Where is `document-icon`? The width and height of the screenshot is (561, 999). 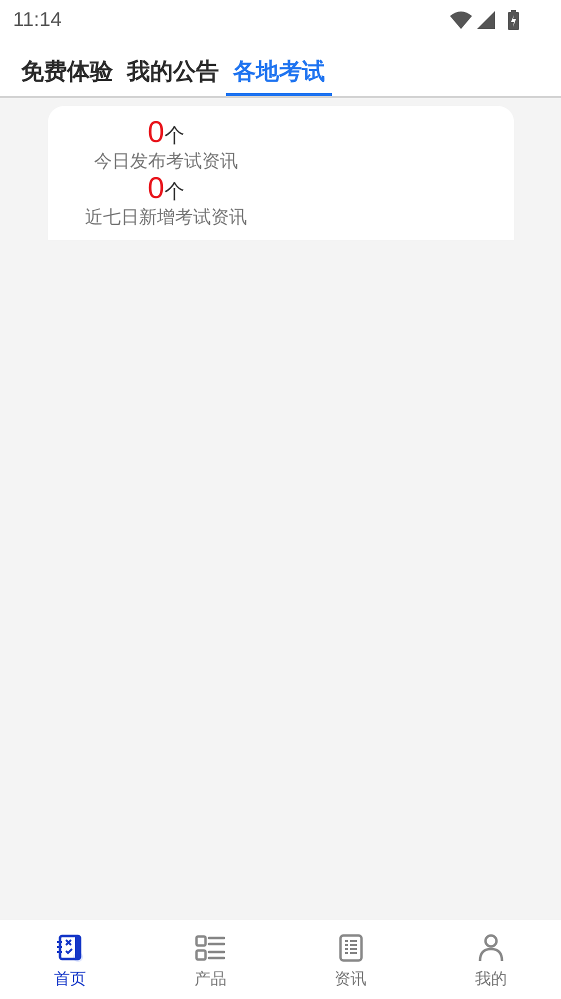
document-icon is located at coordinates (350, 948).